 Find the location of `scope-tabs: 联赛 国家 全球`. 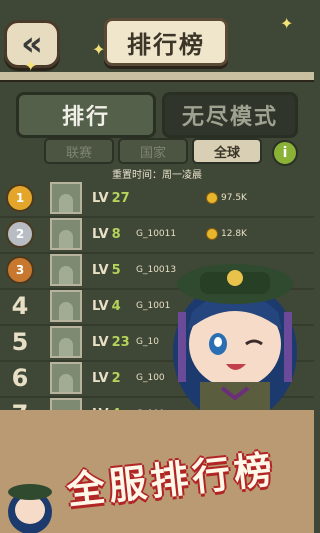

scope-tabs: 联赛 国家 全球 is located at coordinates (153, 151).